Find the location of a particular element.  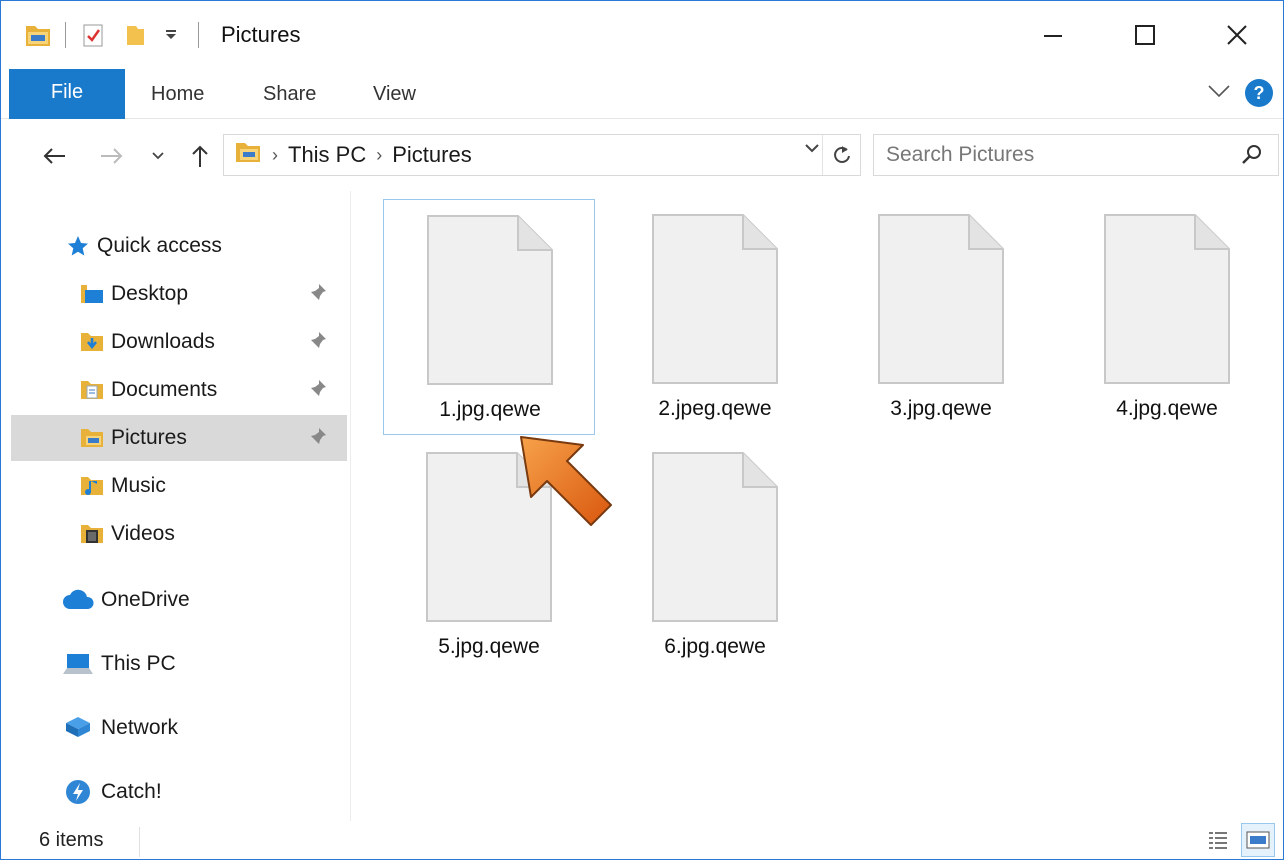

navigation-bar: › This PC › Pictures is located at coordinates (642, 155).